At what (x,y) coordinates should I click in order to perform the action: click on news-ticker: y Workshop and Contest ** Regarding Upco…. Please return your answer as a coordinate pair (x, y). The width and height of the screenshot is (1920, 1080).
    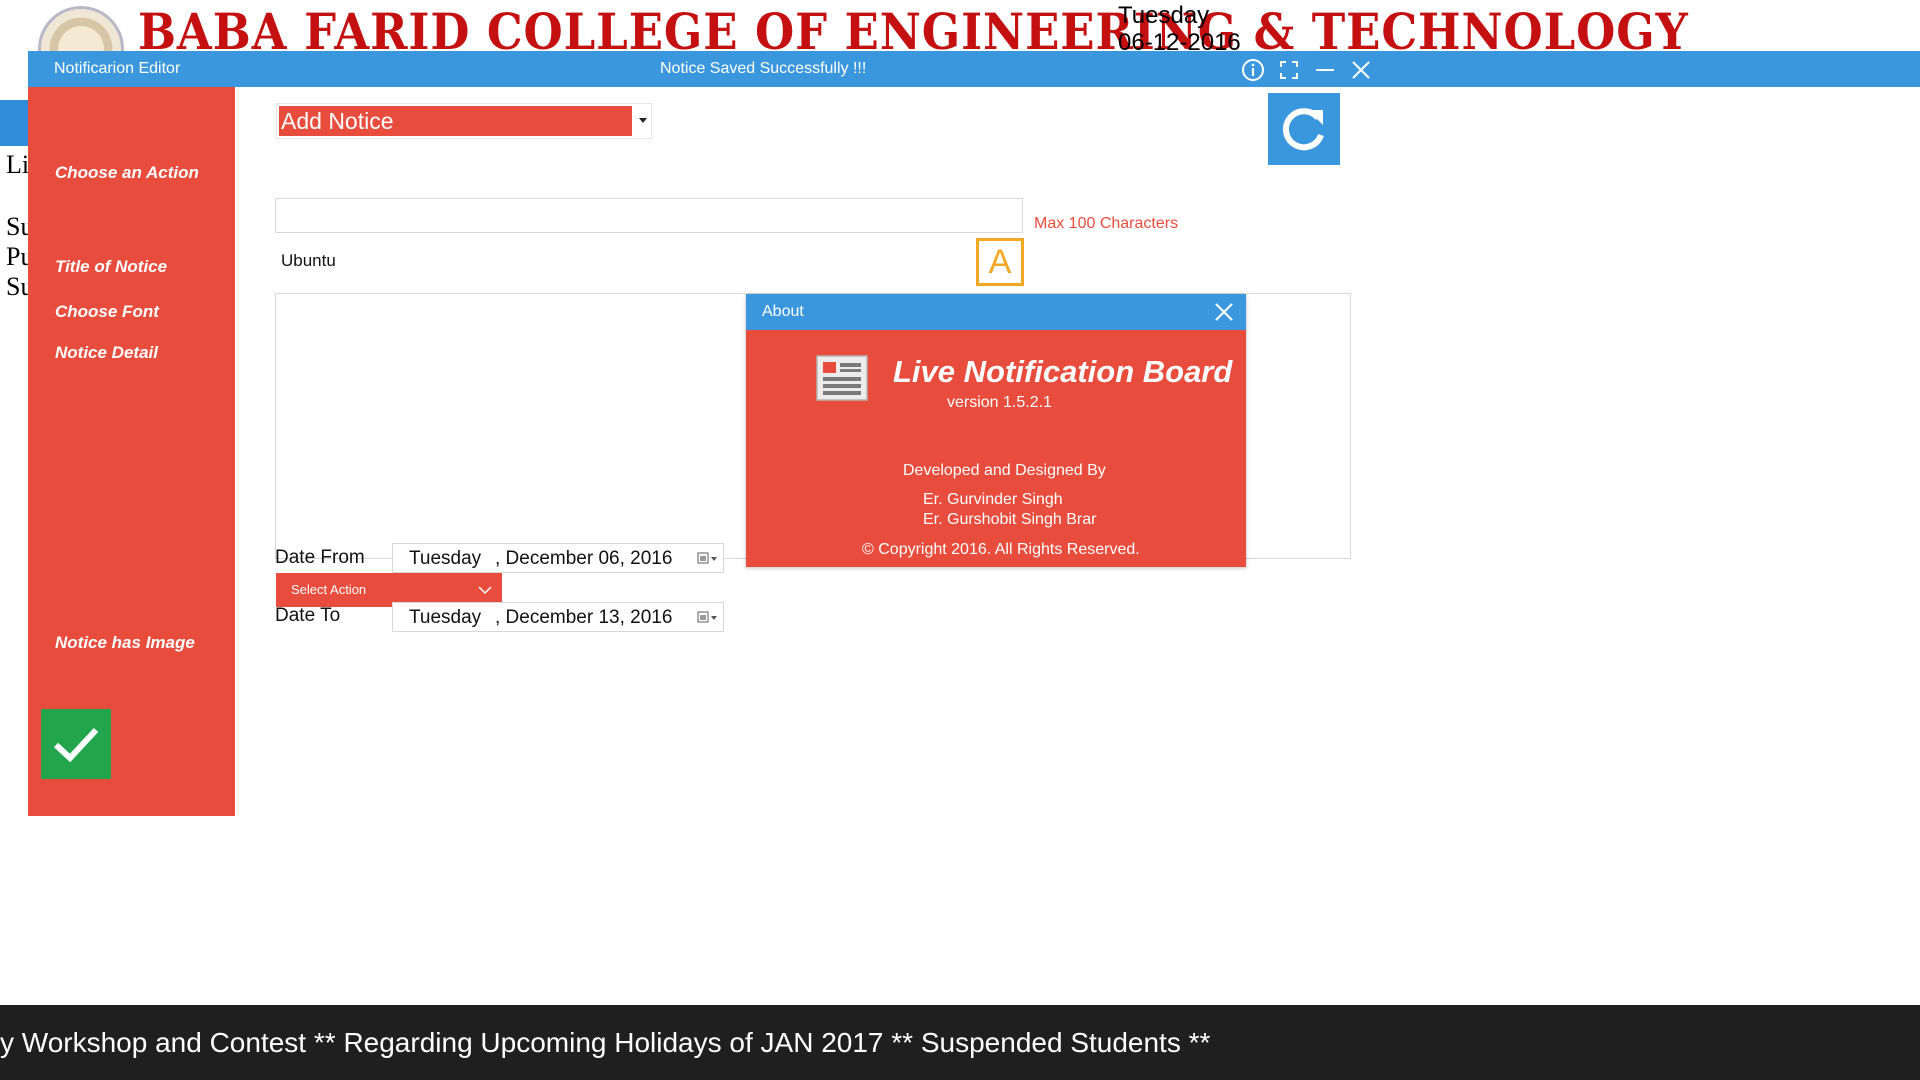
    Looking at the image, I should click on (960, 1042).